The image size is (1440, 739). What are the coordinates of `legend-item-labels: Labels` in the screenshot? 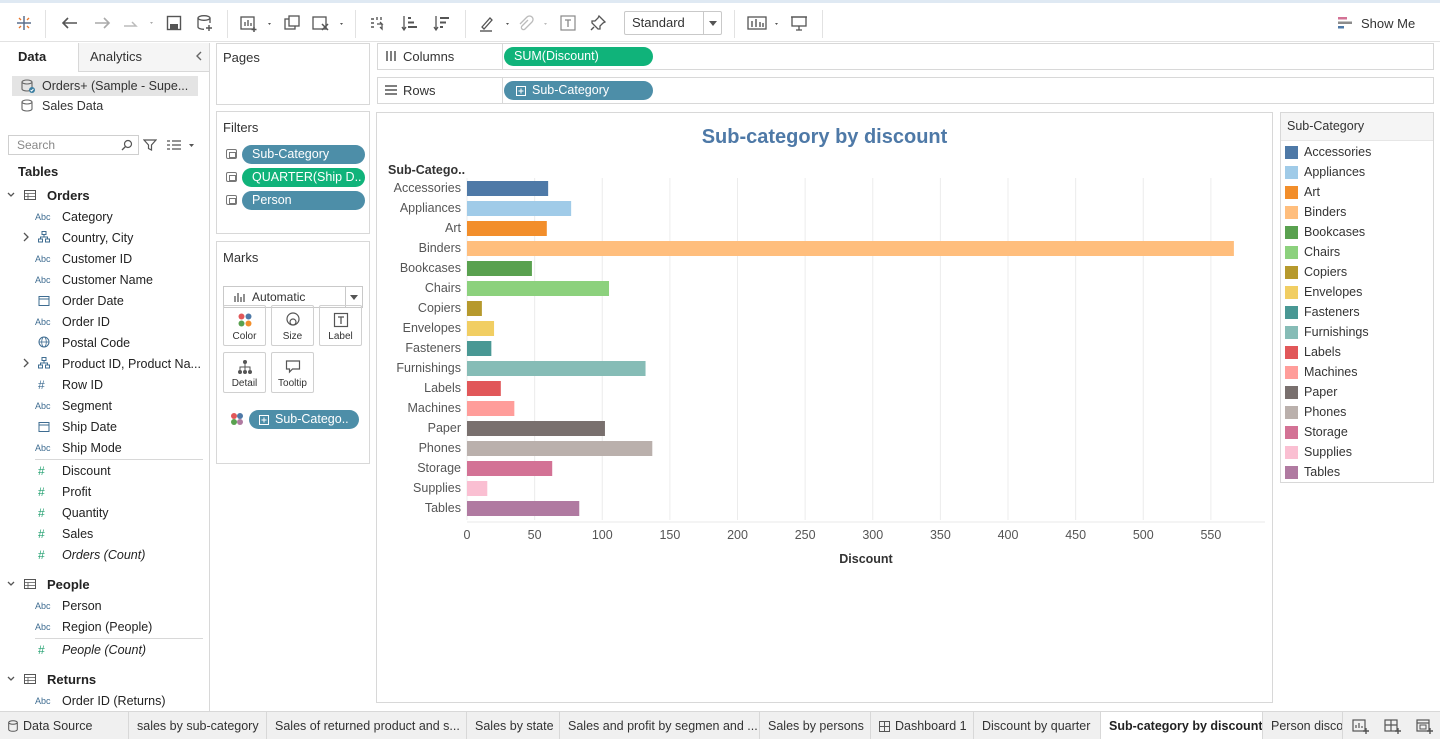 It's located at (1313, 352).